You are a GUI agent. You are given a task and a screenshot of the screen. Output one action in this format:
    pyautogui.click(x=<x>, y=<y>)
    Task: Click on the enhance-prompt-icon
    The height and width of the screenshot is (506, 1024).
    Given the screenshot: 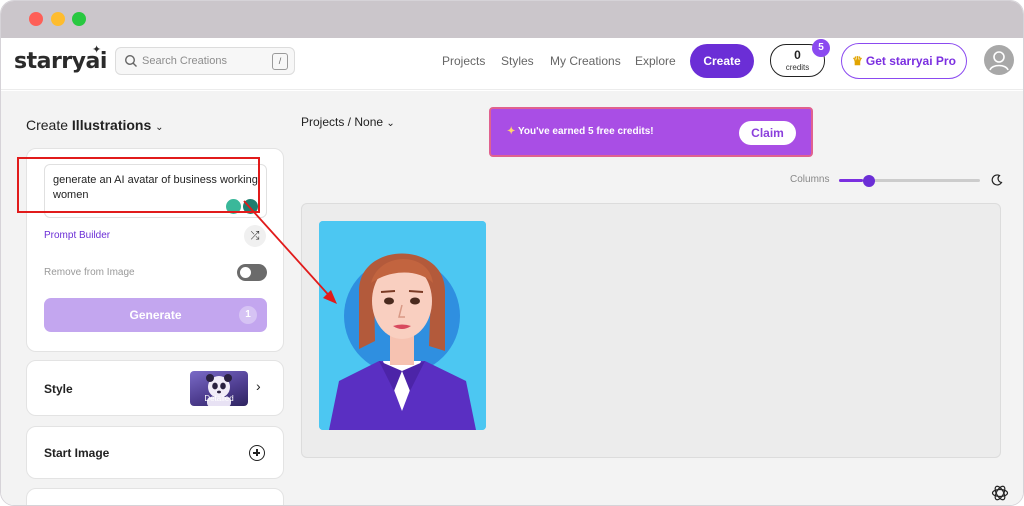 What is the action you would take?
    pyautogui.click(x=250, y=206)
    